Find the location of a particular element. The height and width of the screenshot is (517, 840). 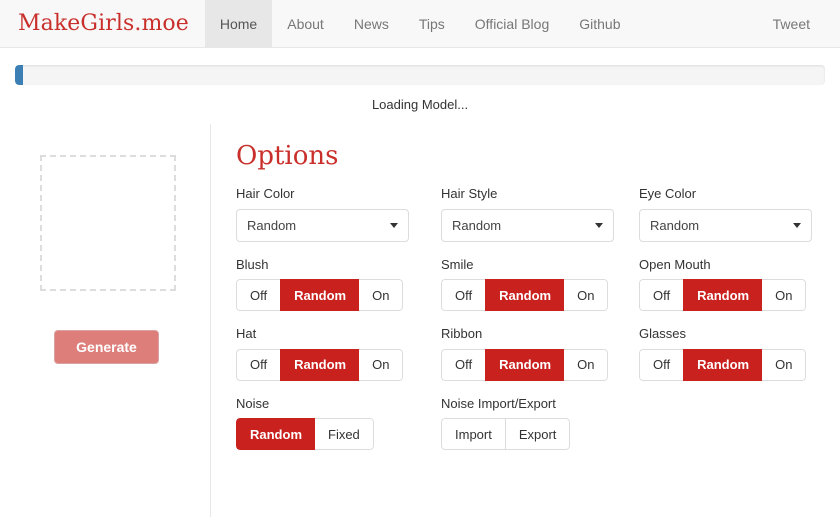

option-cell-noise: Noise Random Fixed is located at coordinates (338, 423).